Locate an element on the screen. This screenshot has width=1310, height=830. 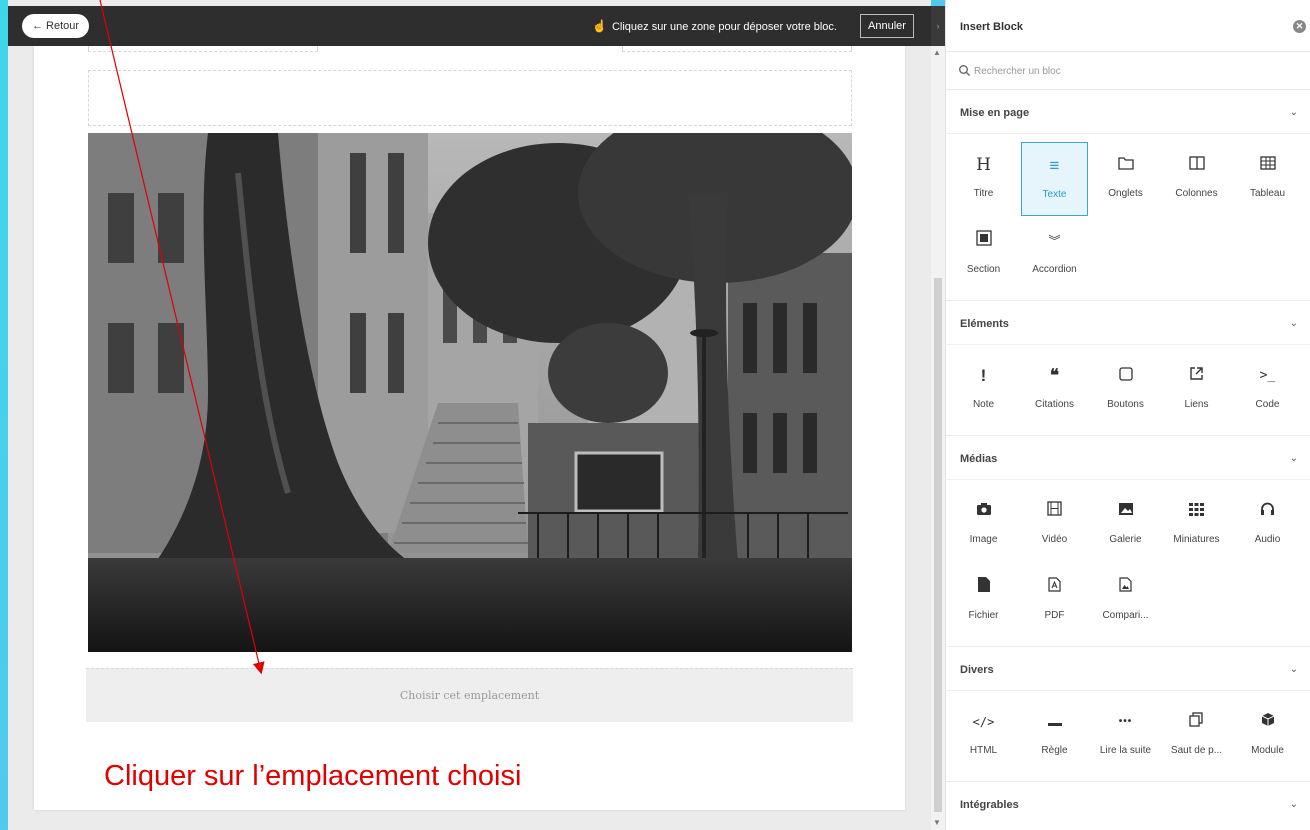
block-lire-la-suite: ••• Lire la suite is located at coordinates (1125, 736).